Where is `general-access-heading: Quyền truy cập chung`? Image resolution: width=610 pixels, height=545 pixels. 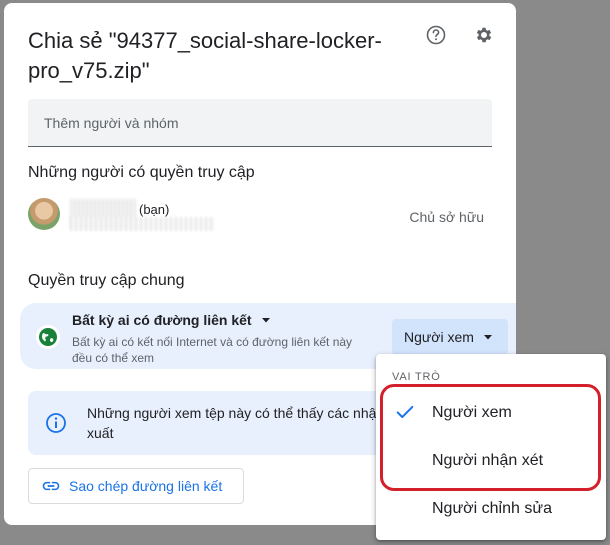
general-access-heading: Quyền truy cập chung is located at coordinates (106, 280).